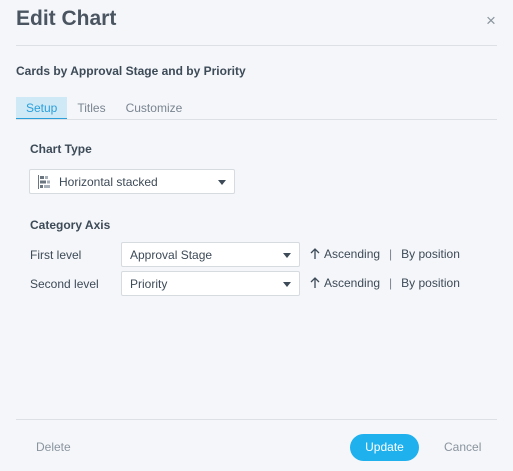 The height and width of the screenshot is (471, 513). What do you see at coordinates (430, 254) in the screenshot?
I see `first-level-sort-by: By position` at bounding box center [430, 254].